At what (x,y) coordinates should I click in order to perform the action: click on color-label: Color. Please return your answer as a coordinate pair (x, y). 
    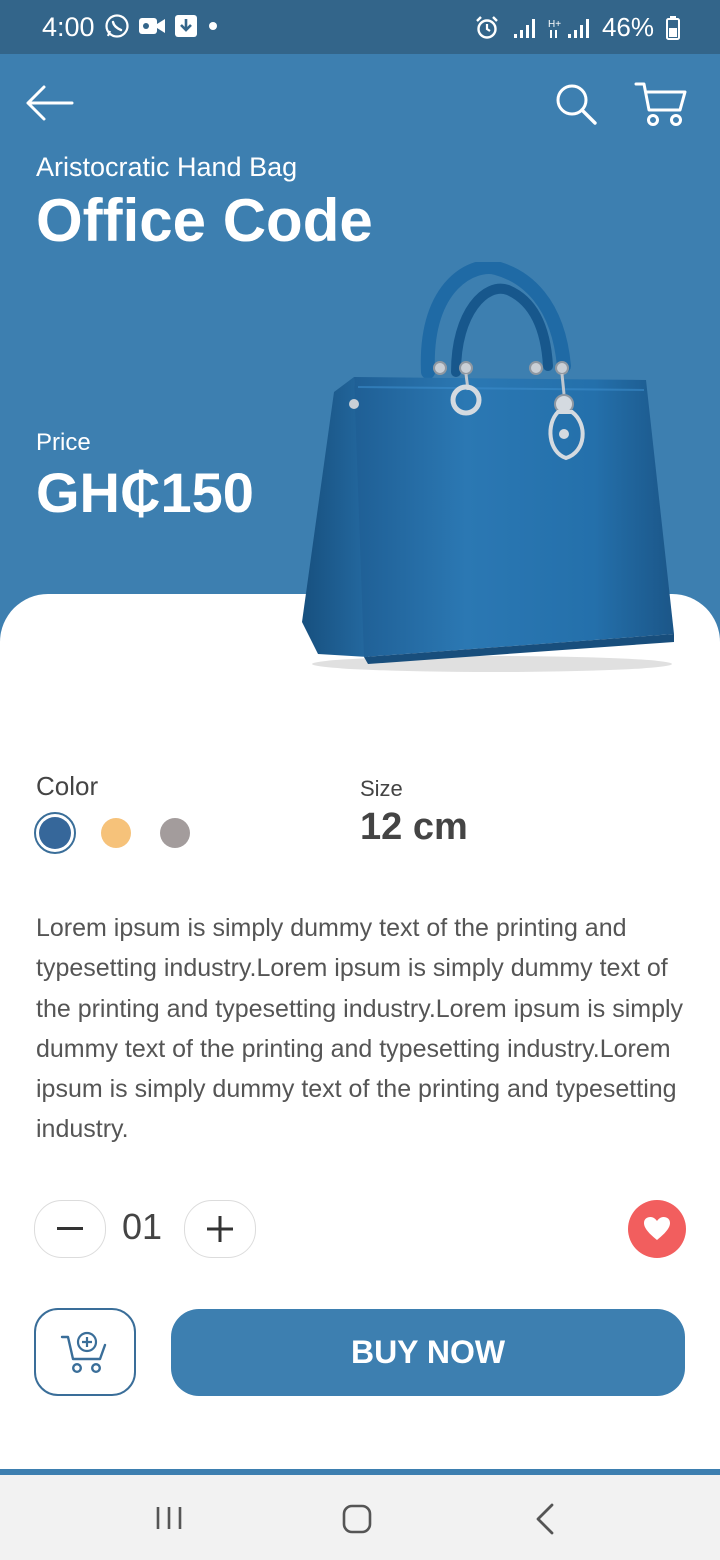
    Looking at the image, I should click on (67, 786).